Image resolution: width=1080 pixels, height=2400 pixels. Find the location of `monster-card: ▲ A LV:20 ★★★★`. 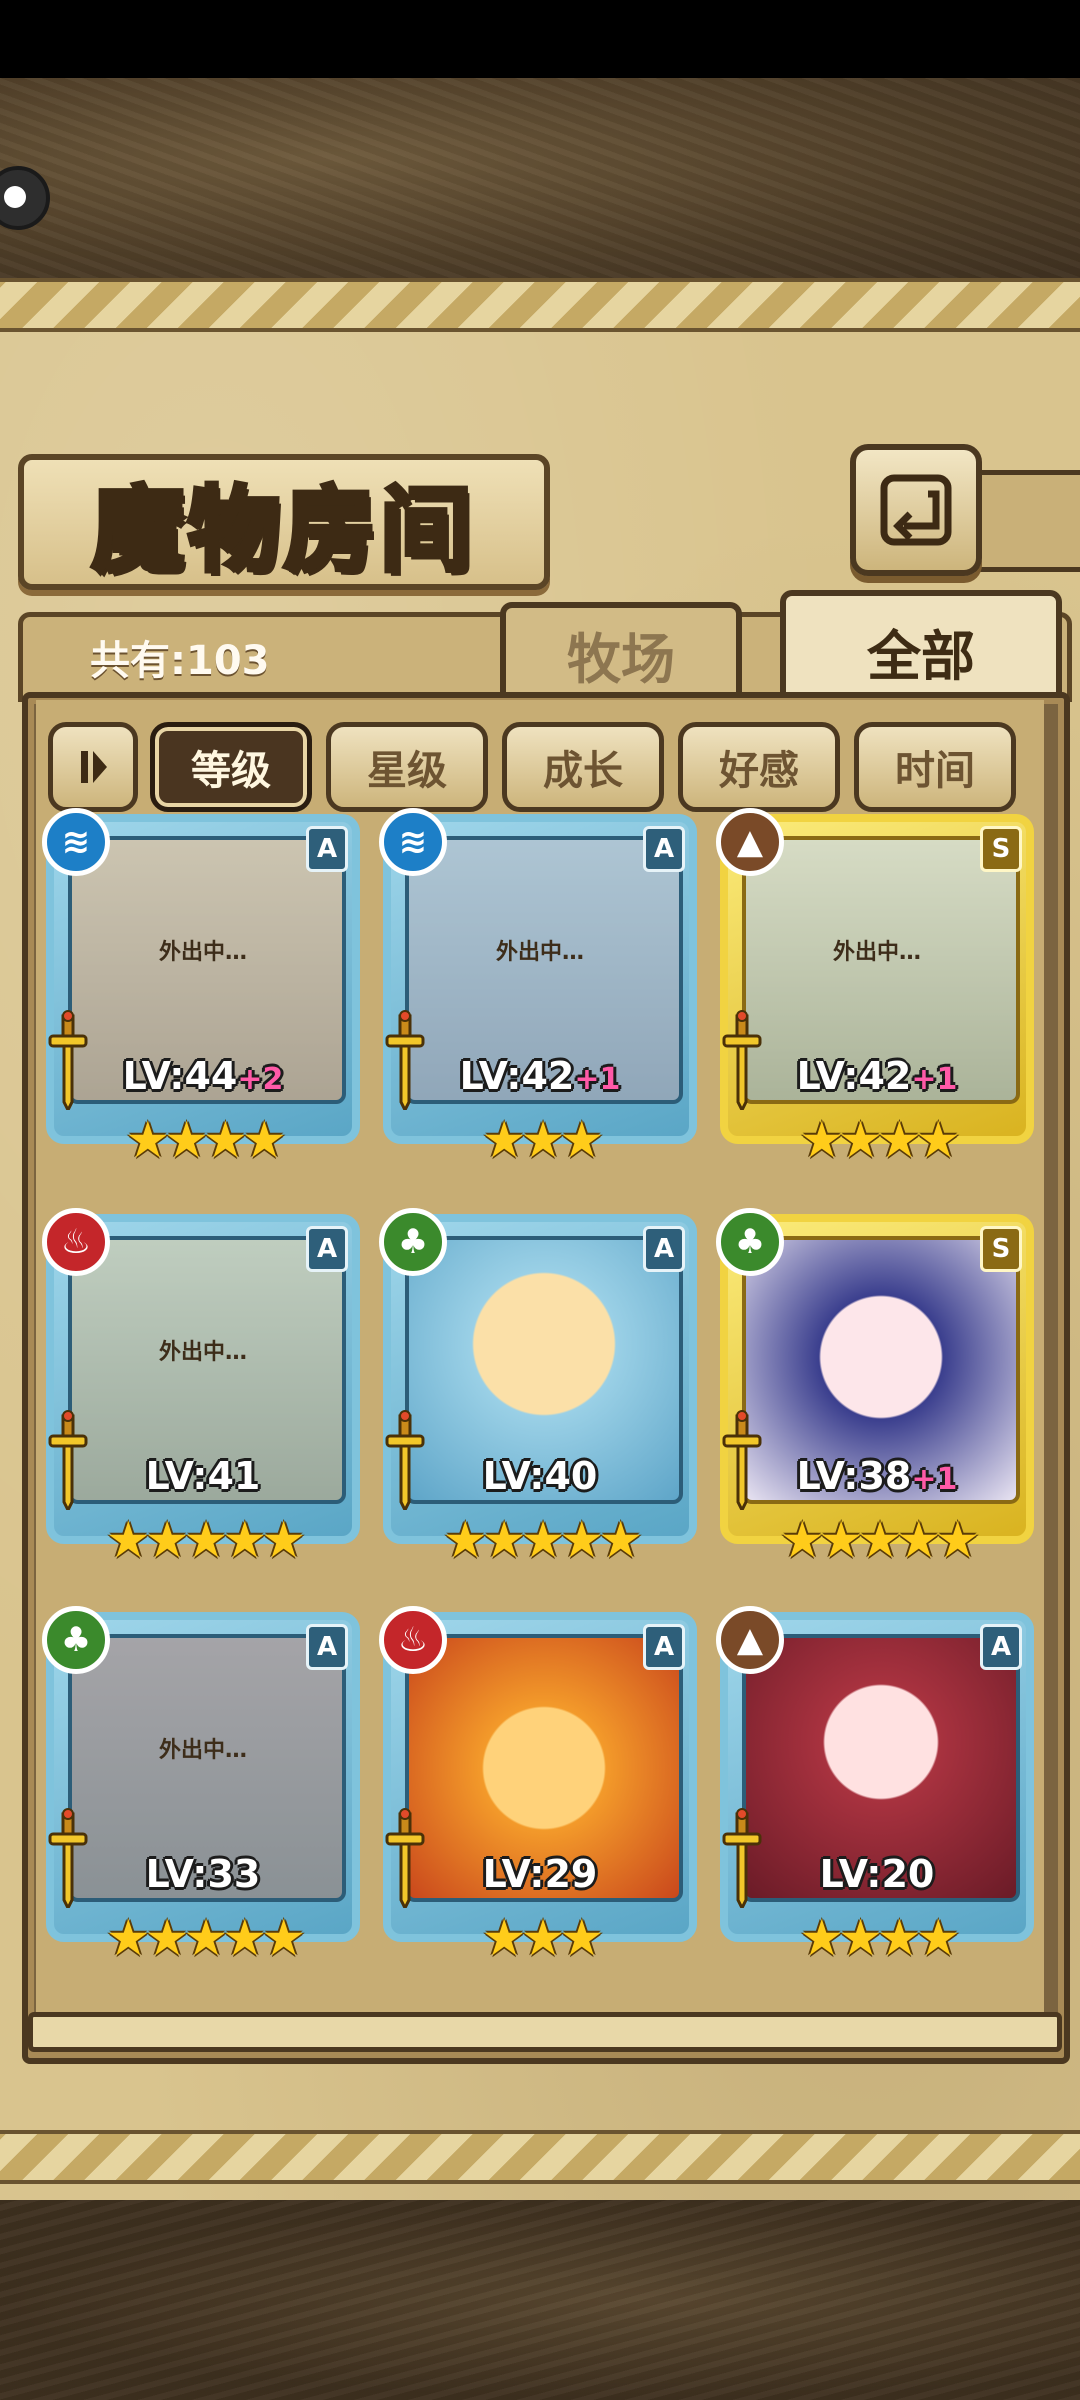

monster-card: ▲ A LV:20 ★★★★ is located at coordinates (875, 1790).